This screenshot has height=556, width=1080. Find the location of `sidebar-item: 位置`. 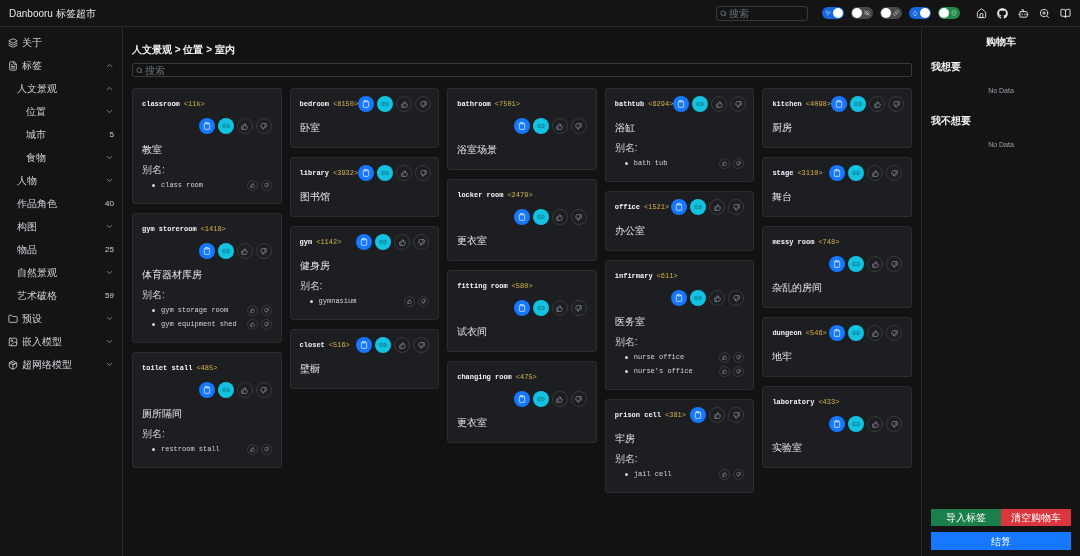

sidebar-item: 位置 is located at coordinates (61, 111).